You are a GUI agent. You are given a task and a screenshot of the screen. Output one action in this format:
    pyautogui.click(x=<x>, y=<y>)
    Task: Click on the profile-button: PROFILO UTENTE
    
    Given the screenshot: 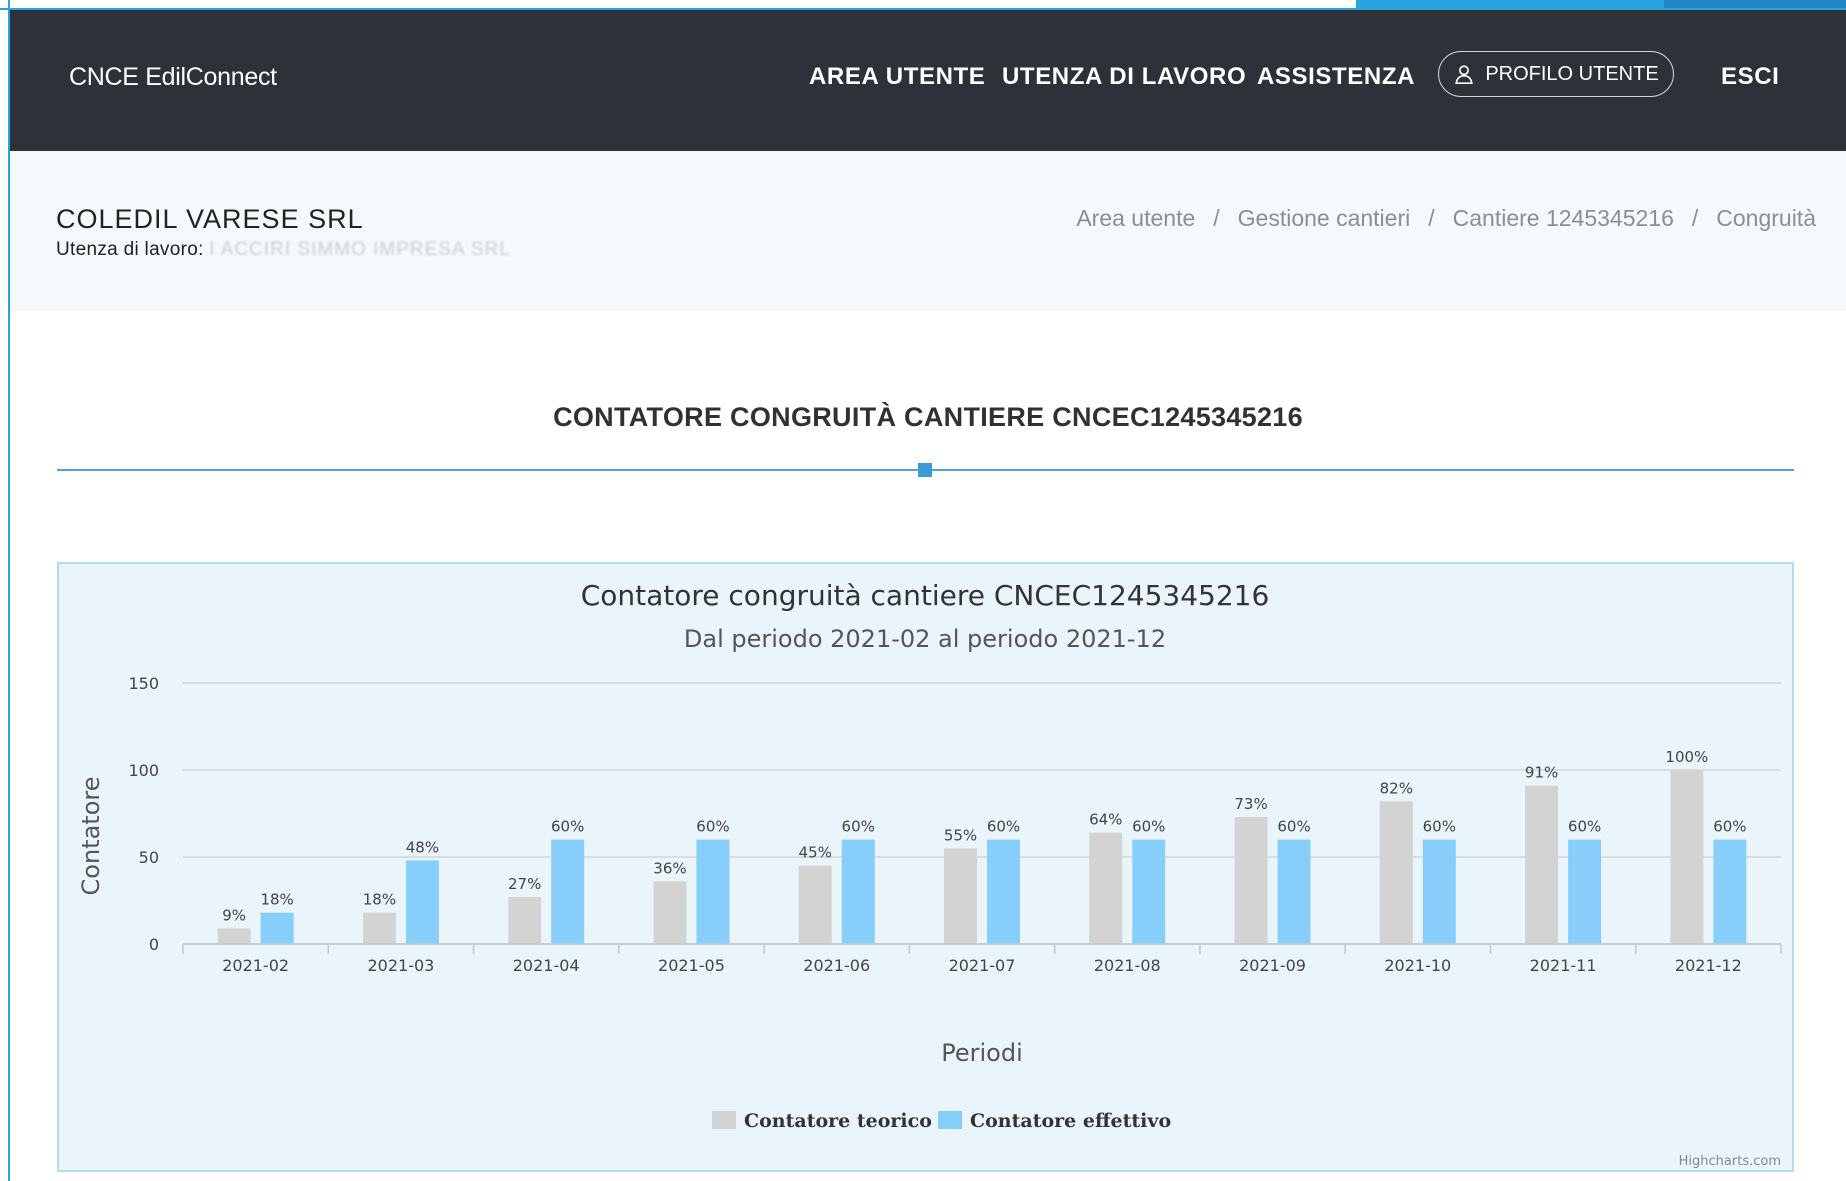 What is the action you would take?
    pyautogui.click(x=1556, y=74)
    